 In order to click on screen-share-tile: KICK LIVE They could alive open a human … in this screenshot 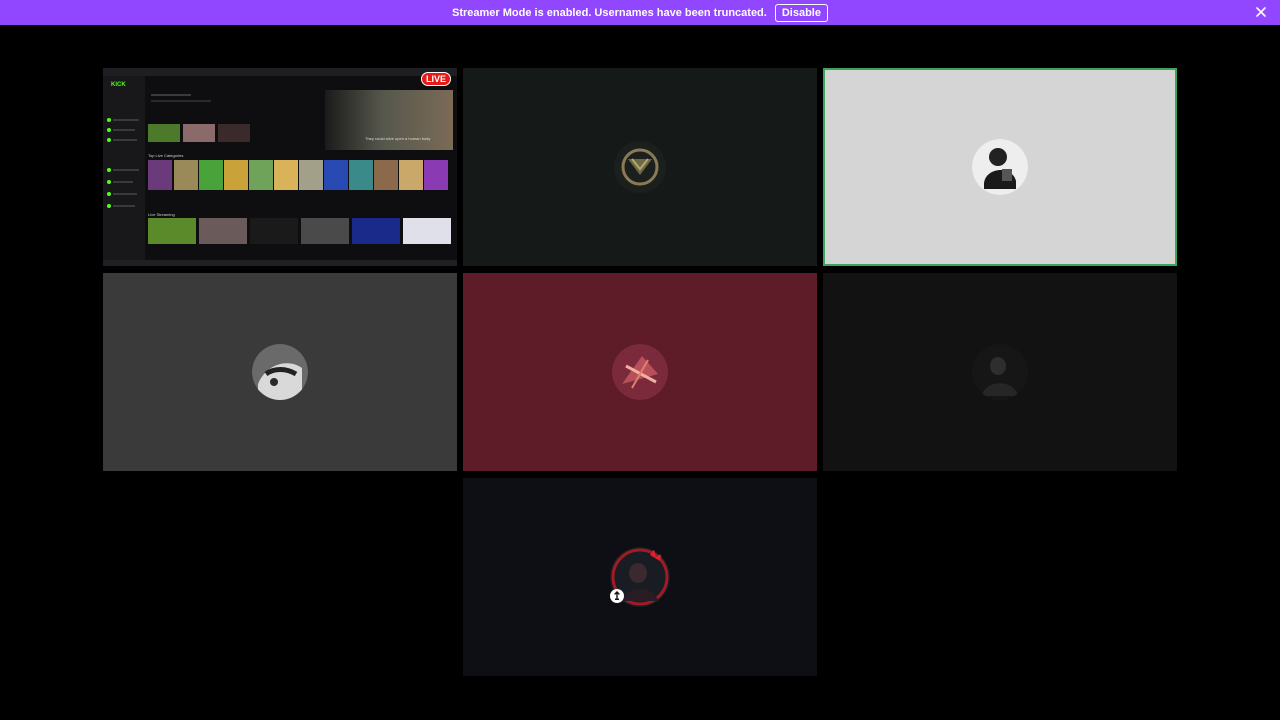, I will do `click(280, 167)`.